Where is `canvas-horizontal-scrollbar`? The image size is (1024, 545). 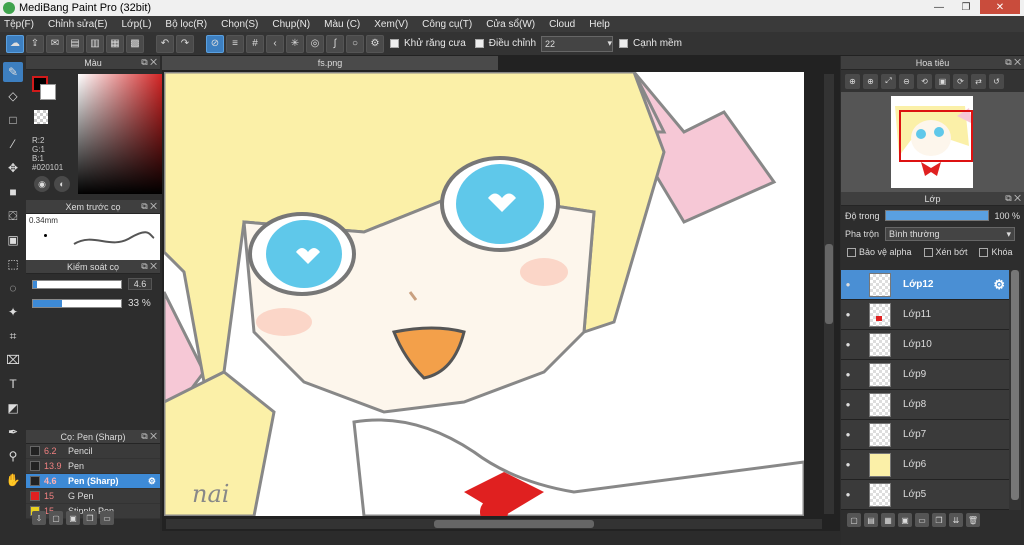
canvas-horizontal-scrollbar is located at coordinates (494, 524).